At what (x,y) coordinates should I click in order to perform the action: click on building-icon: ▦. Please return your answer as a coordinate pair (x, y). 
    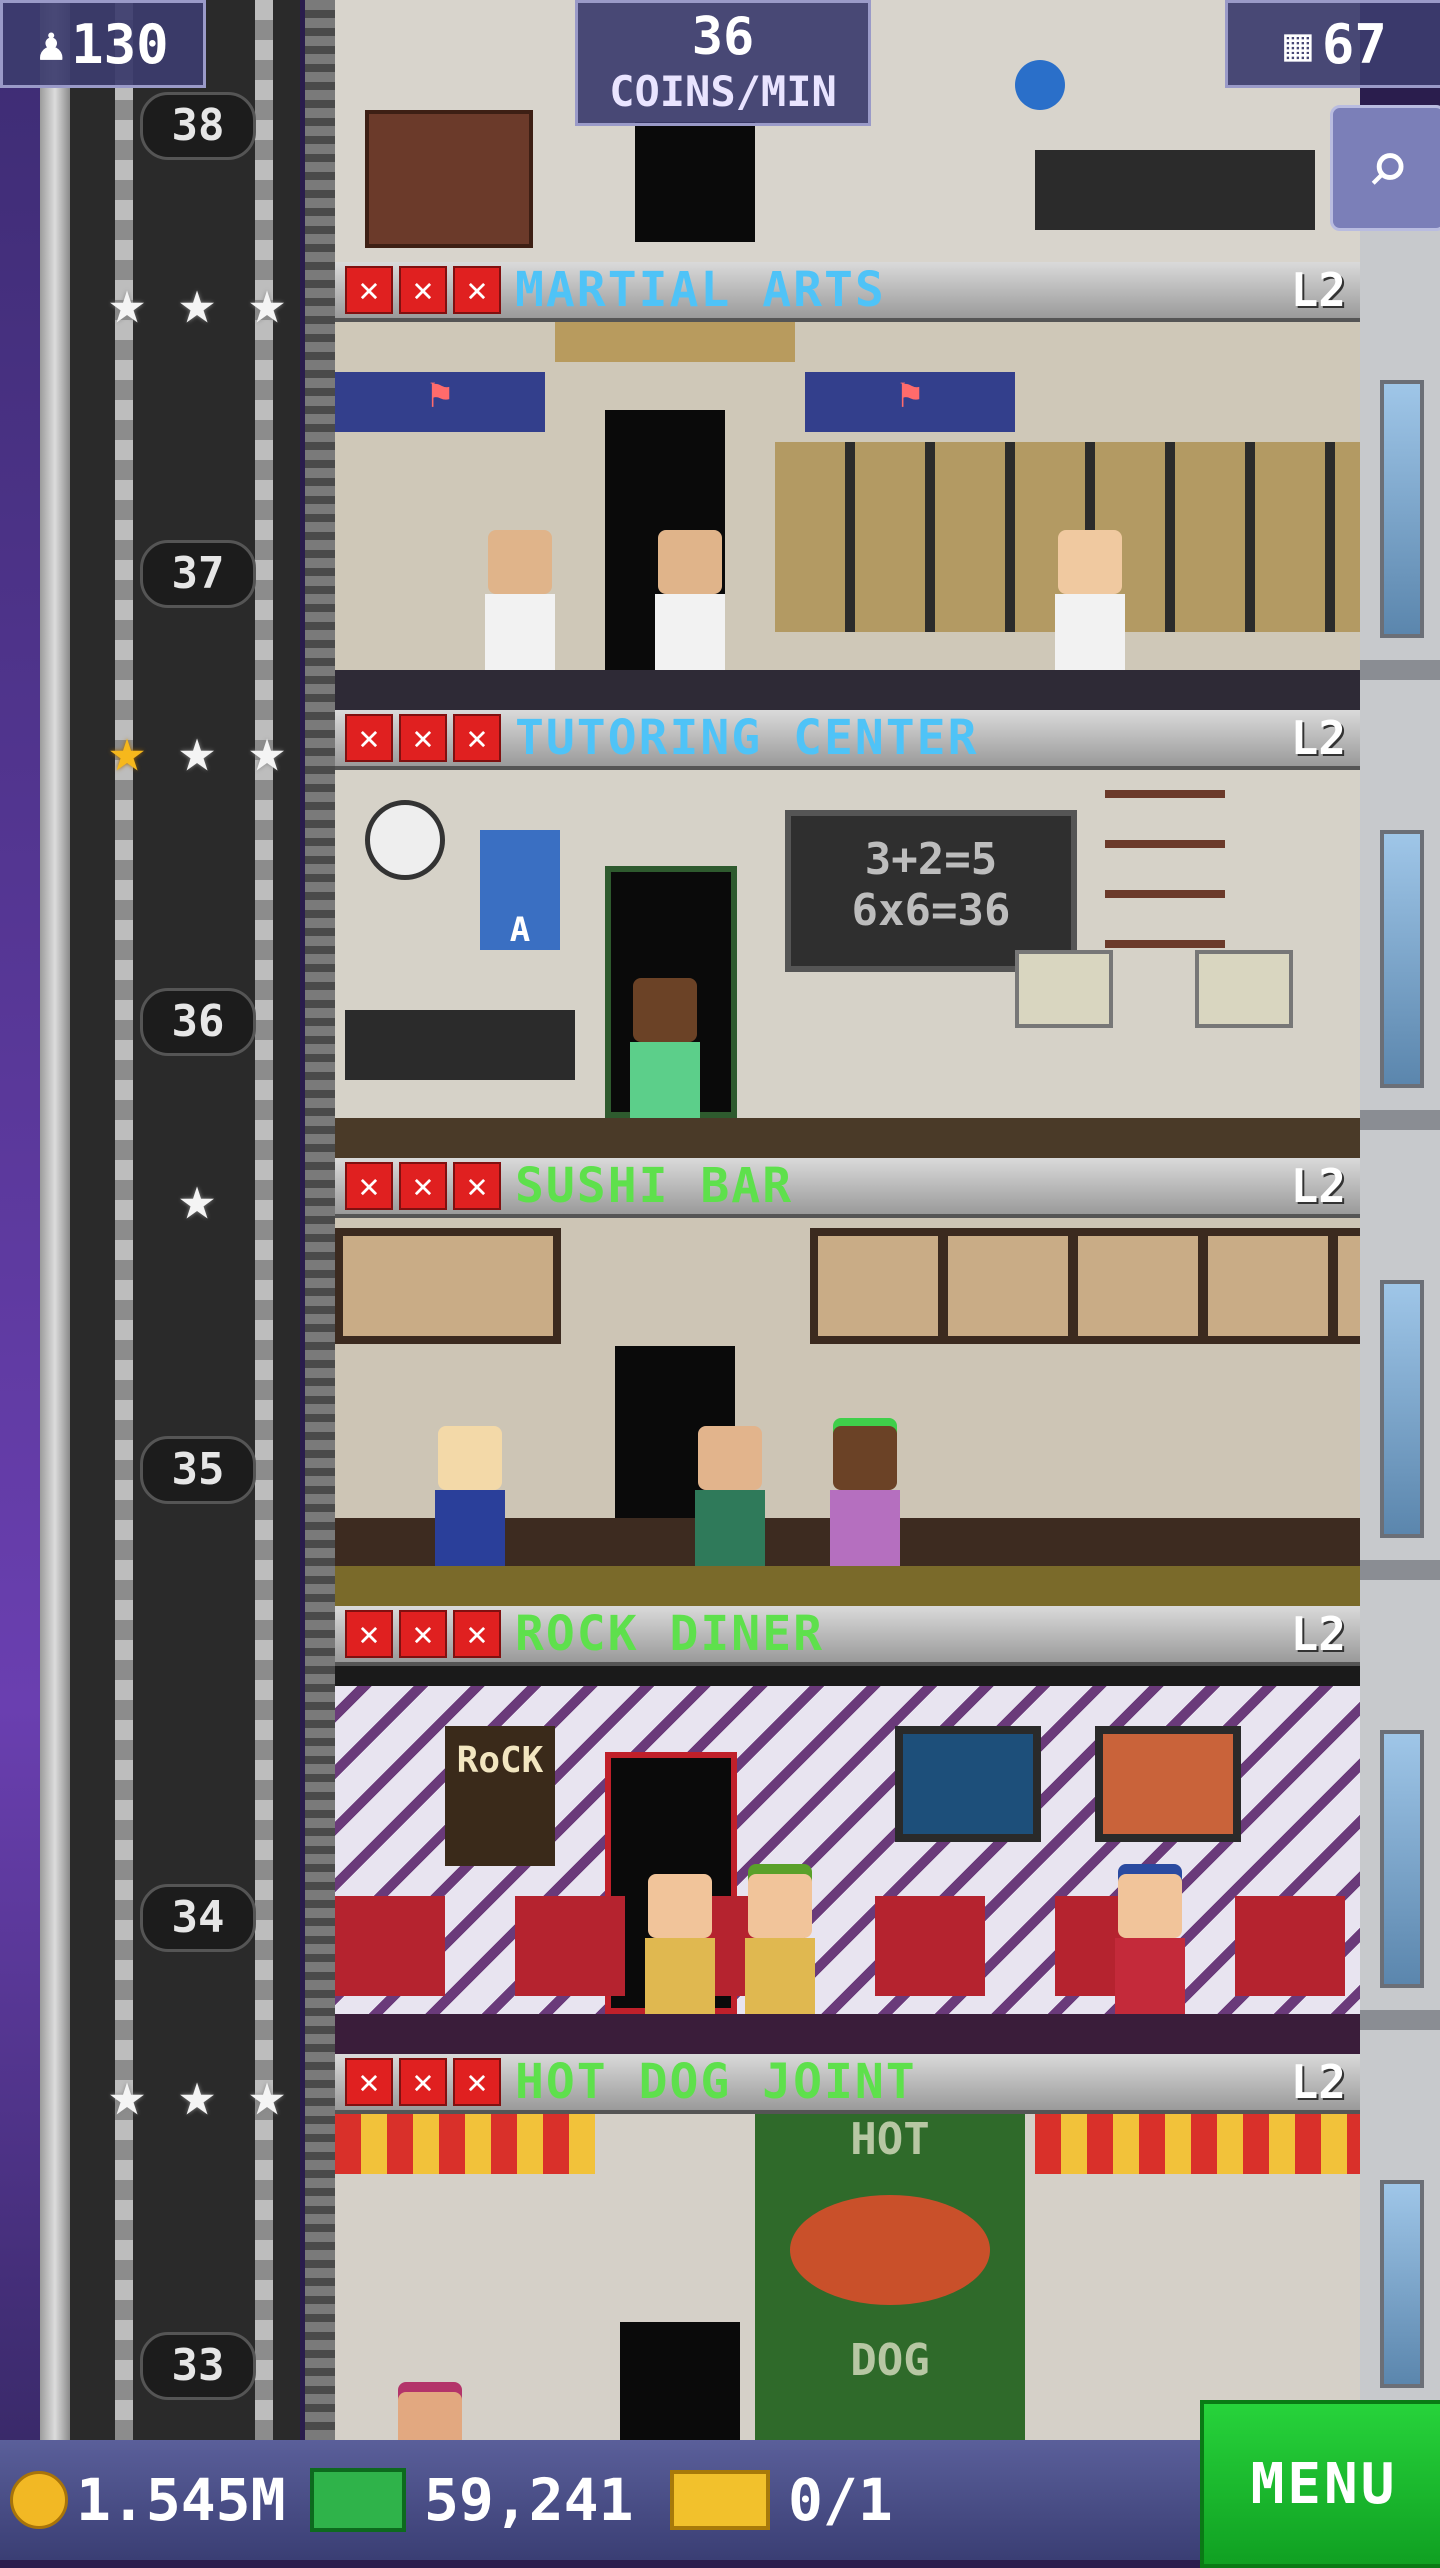
    Looking at the image, I should click on (1298, 44).